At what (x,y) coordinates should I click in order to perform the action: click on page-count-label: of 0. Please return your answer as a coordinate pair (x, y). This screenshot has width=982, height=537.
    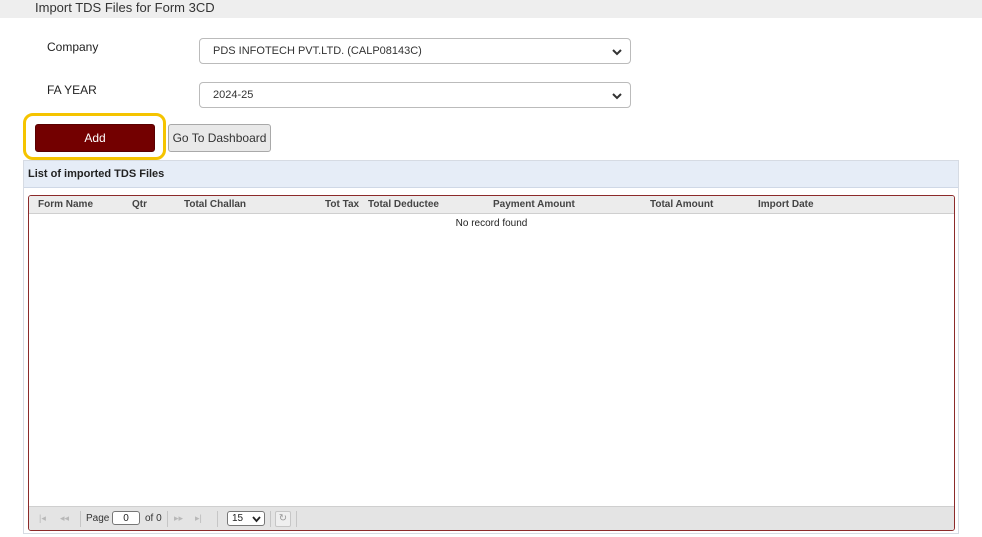
    Looking at the image, I should click on (153, 518).